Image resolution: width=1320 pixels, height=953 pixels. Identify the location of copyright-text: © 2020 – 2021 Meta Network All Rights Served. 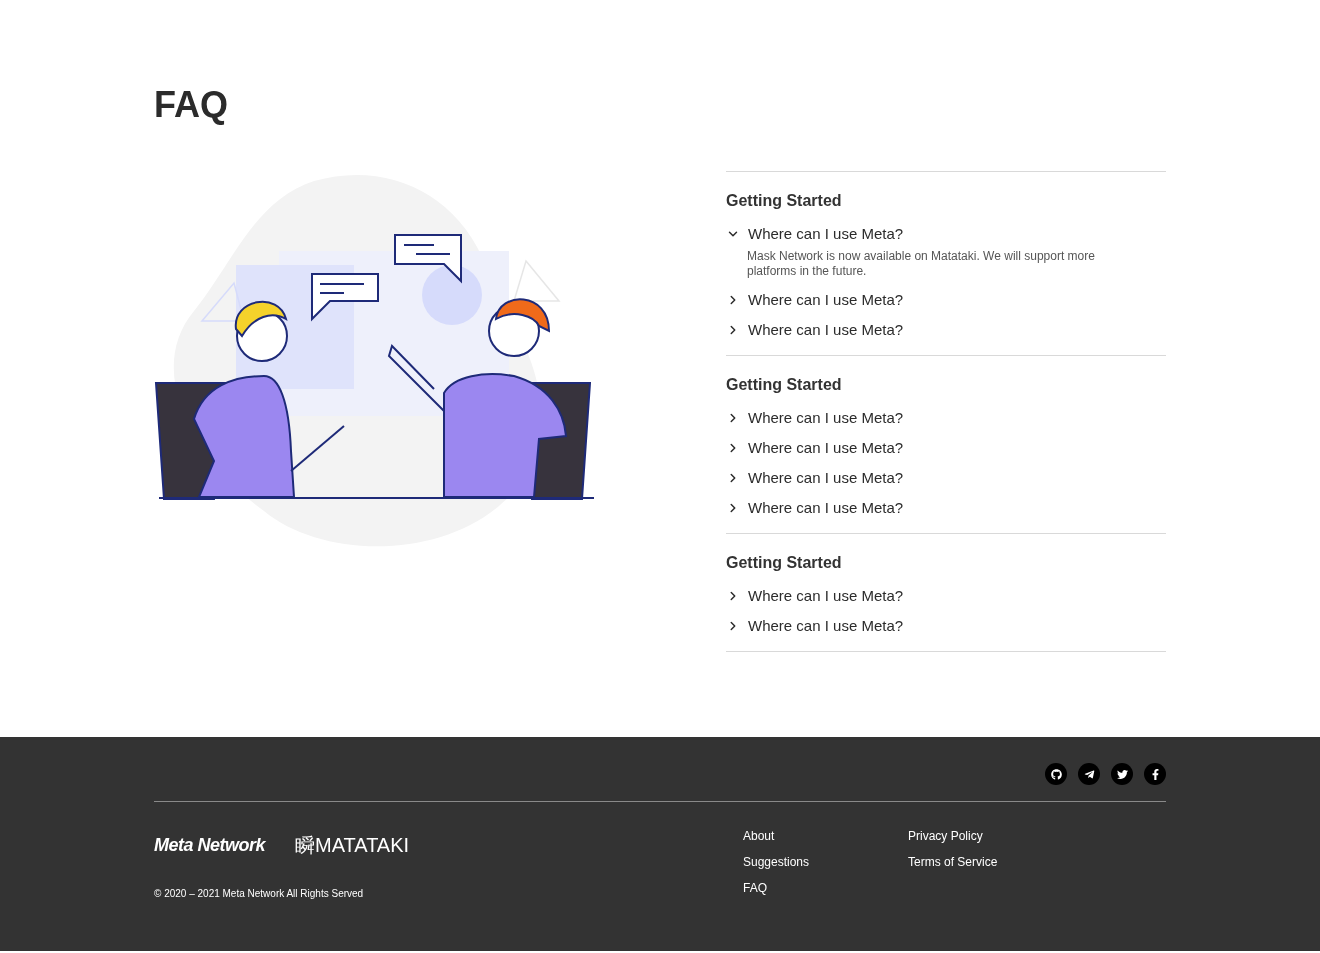
(259, 894).